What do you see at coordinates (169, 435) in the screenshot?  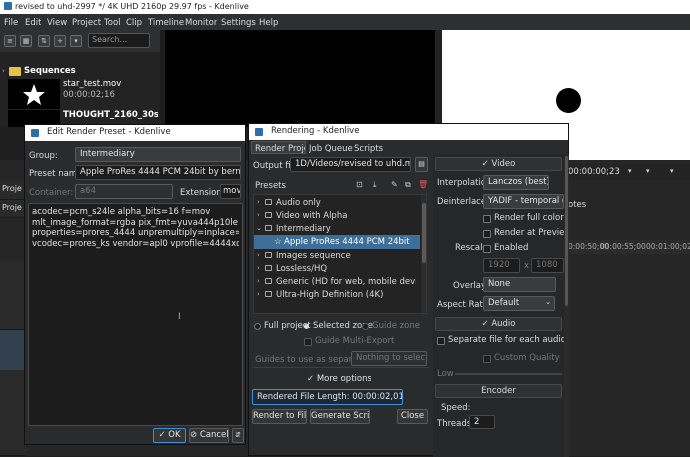 I see `ok-button: ✓ OK` at bounding box center [169, 435].